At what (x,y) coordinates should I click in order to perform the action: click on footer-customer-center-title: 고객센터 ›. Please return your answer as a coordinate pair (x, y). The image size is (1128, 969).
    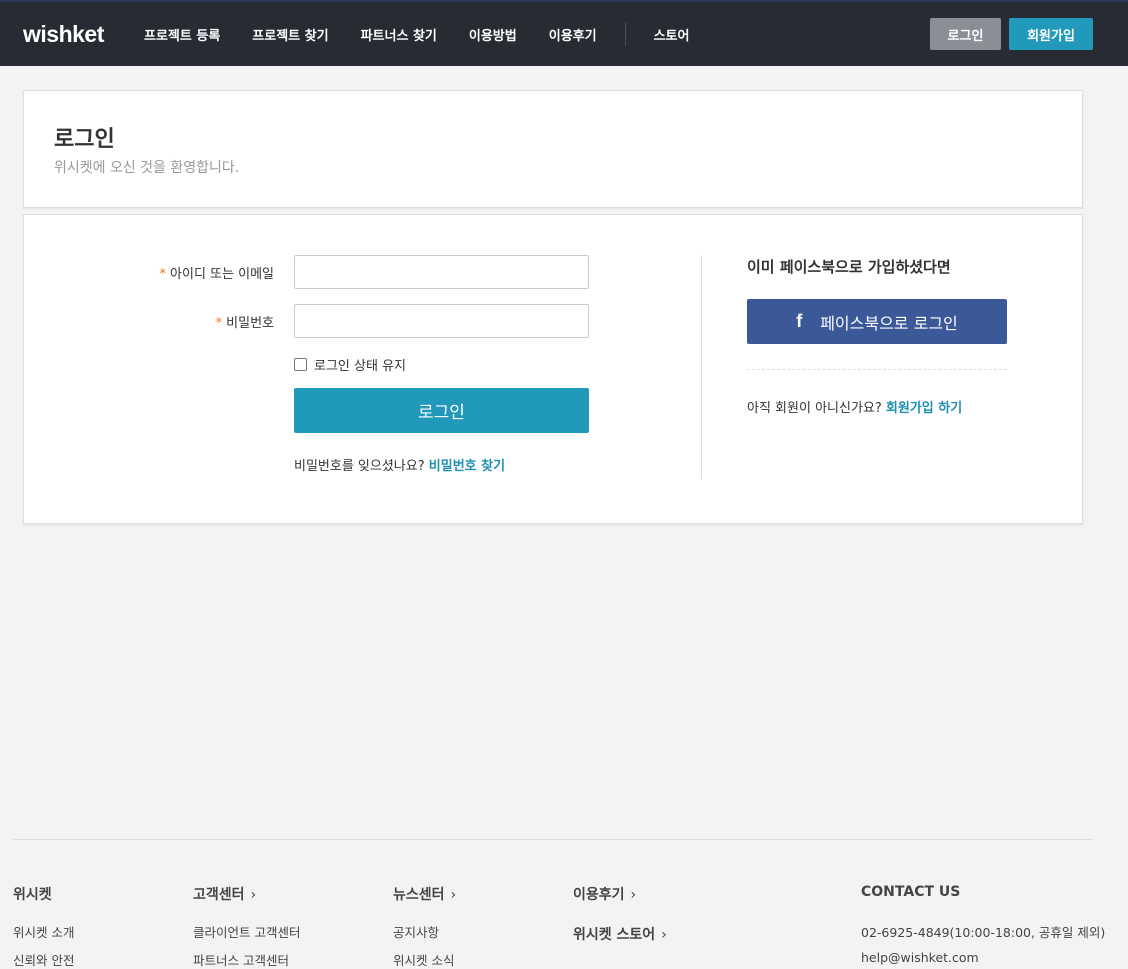
    Looking at the image, I should click on (224, 894).